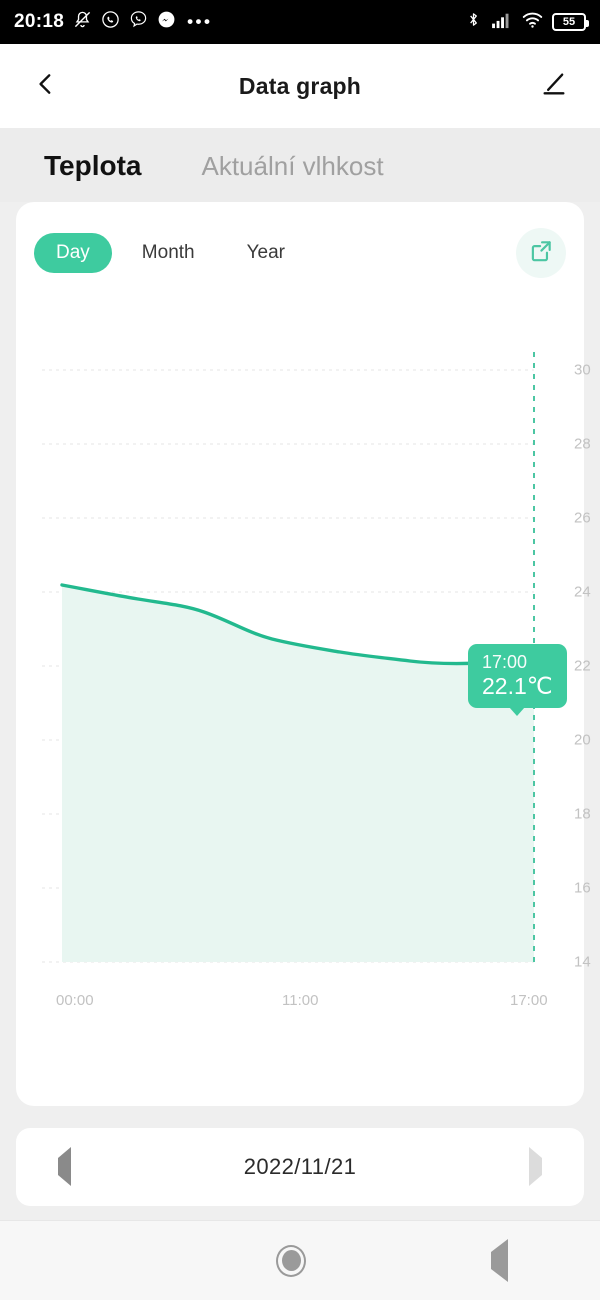 This screenshot has width=600, height=1300. Describe the element at coordinates (138, 22) in the screenshot. I see `viber-icon` at that location.